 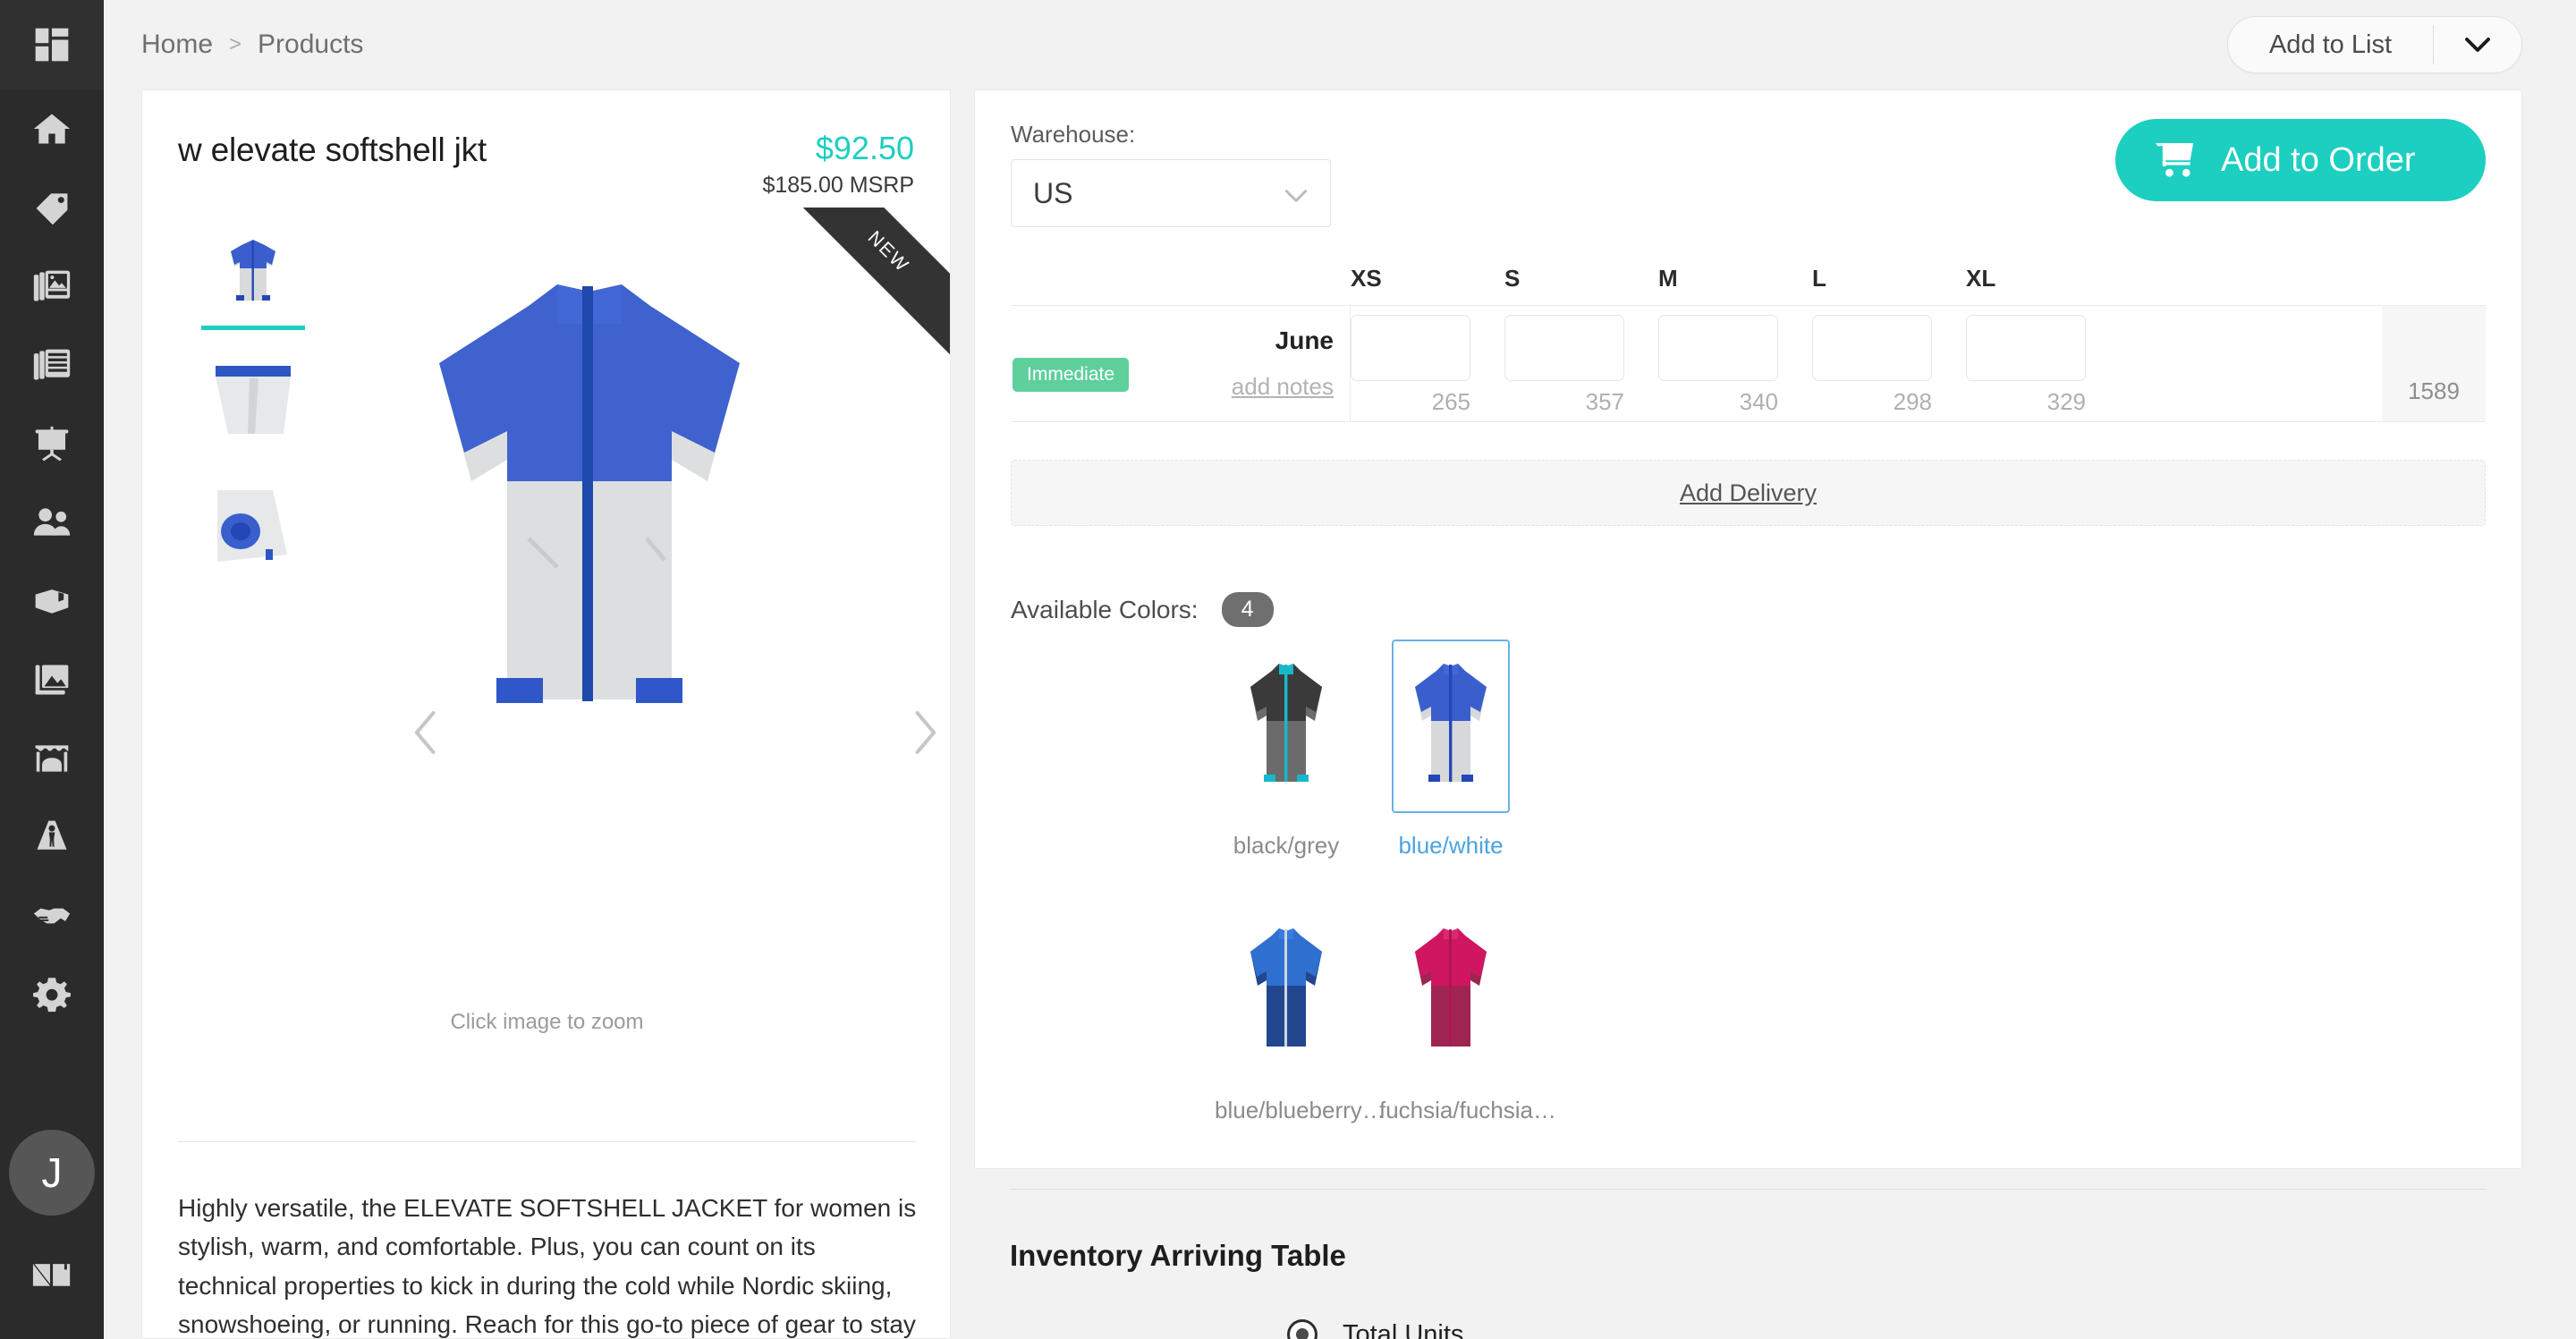 What do you see at coordinates (52, 129) in the screenshot?
I see `sidebar-item-home` at bounding box center [52, 129].